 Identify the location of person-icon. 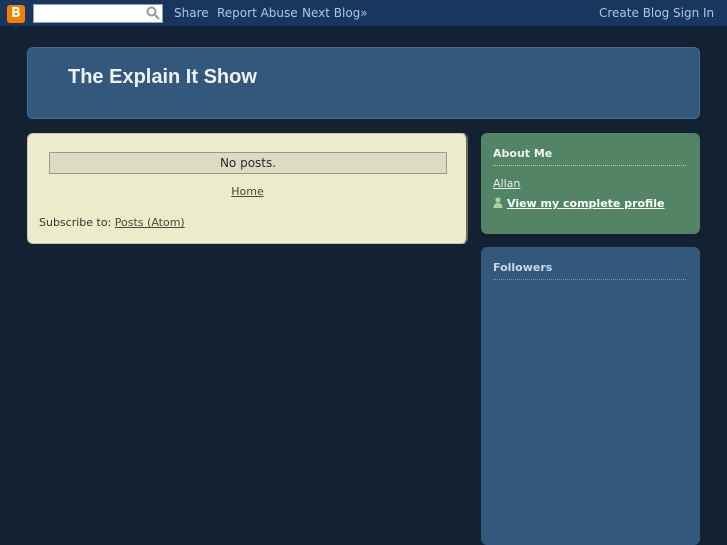
(498, 202).